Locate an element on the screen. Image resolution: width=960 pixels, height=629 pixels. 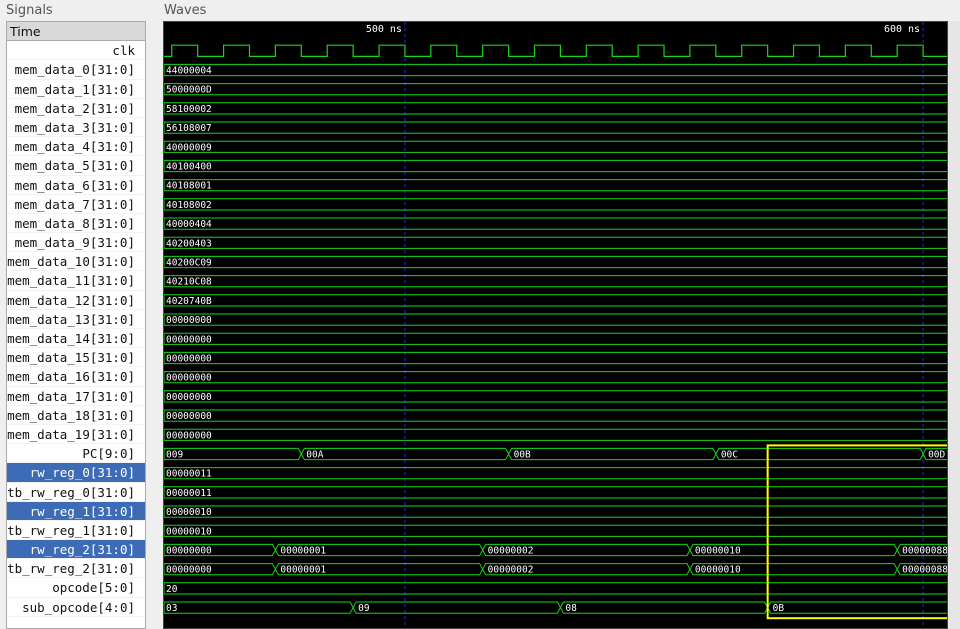
signal-name-mem-data-1: mem_data_1[31:0] is located at coordinates (76, 89).